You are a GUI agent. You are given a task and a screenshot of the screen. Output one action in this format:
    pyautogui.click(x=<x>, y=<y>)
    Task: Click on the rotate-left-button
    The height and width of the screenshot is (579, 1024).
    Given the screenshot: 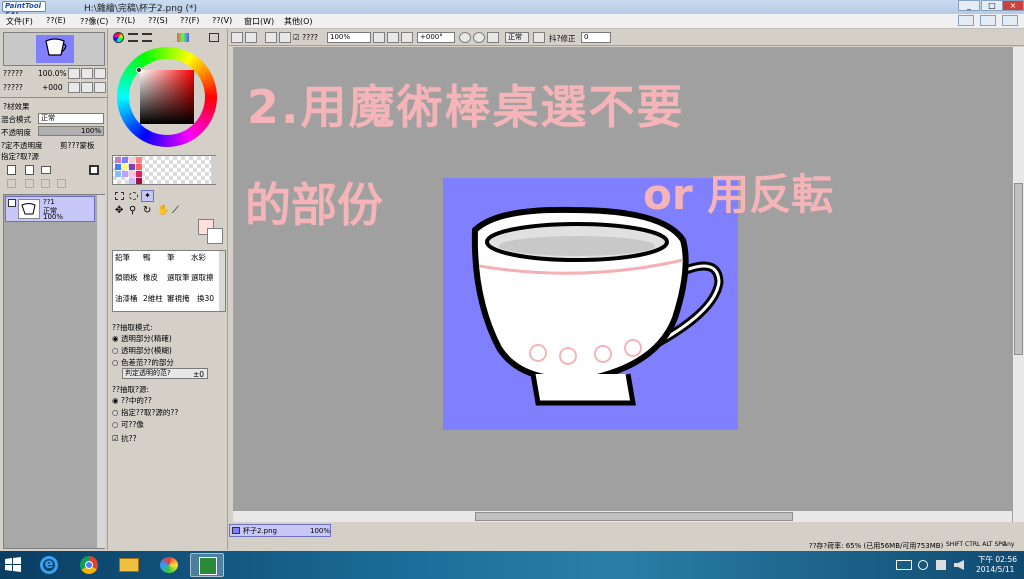 What is the action you would take?
    pyautogui.click(x=74, y=87)
    